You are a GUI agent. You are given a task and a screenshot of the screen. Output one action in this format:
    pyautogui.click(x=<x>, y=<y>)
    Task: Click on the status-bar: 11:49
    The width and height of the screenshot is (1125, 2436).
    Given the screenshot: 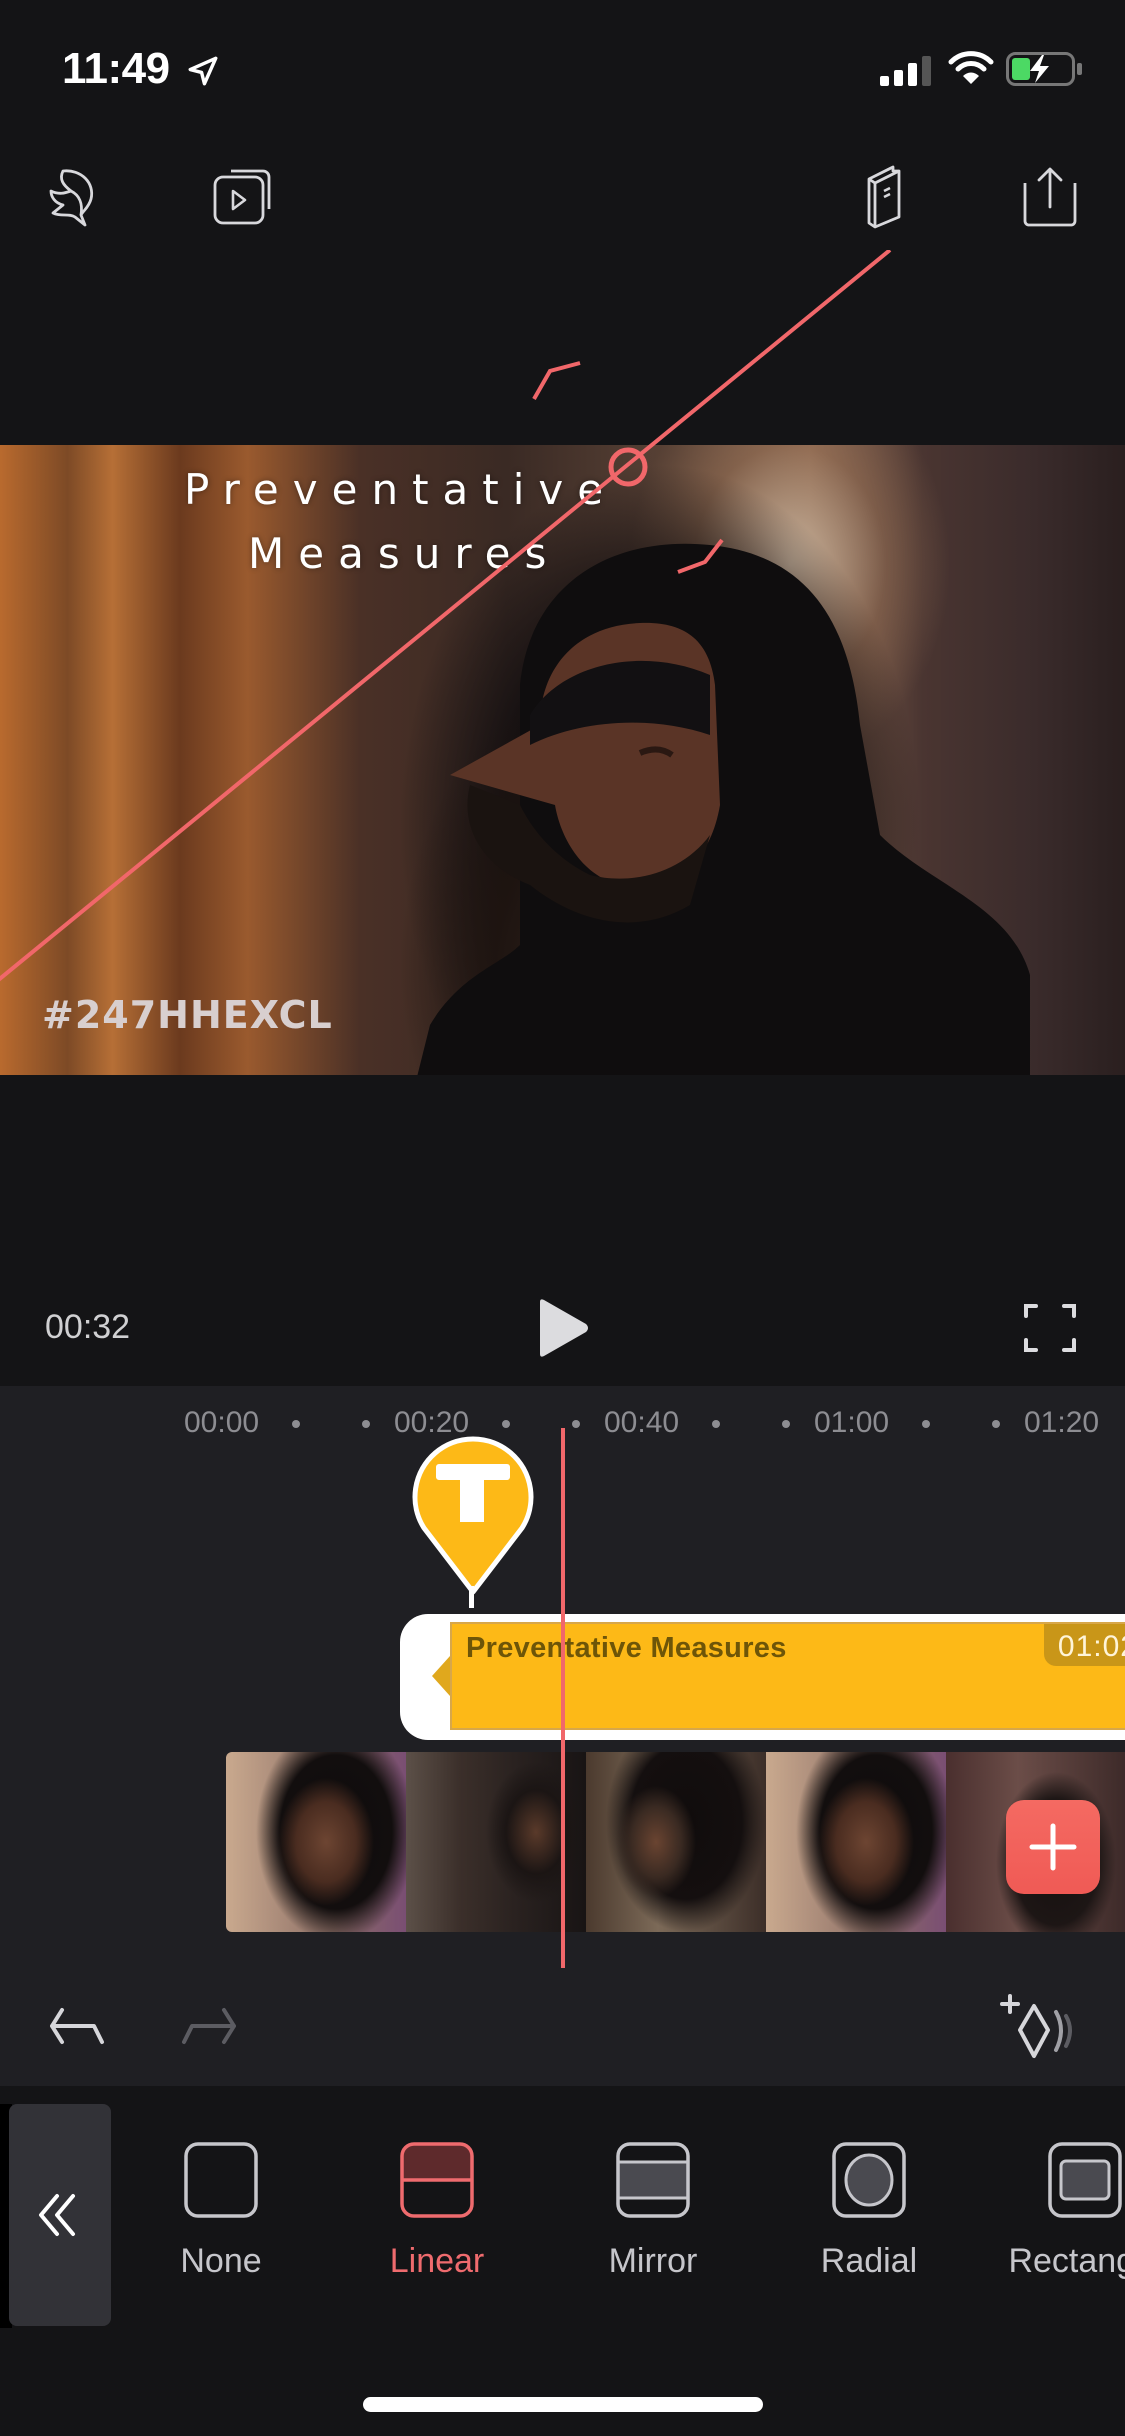 What is the action you would take?
    pyautogui.click(x=562, y=65)
    